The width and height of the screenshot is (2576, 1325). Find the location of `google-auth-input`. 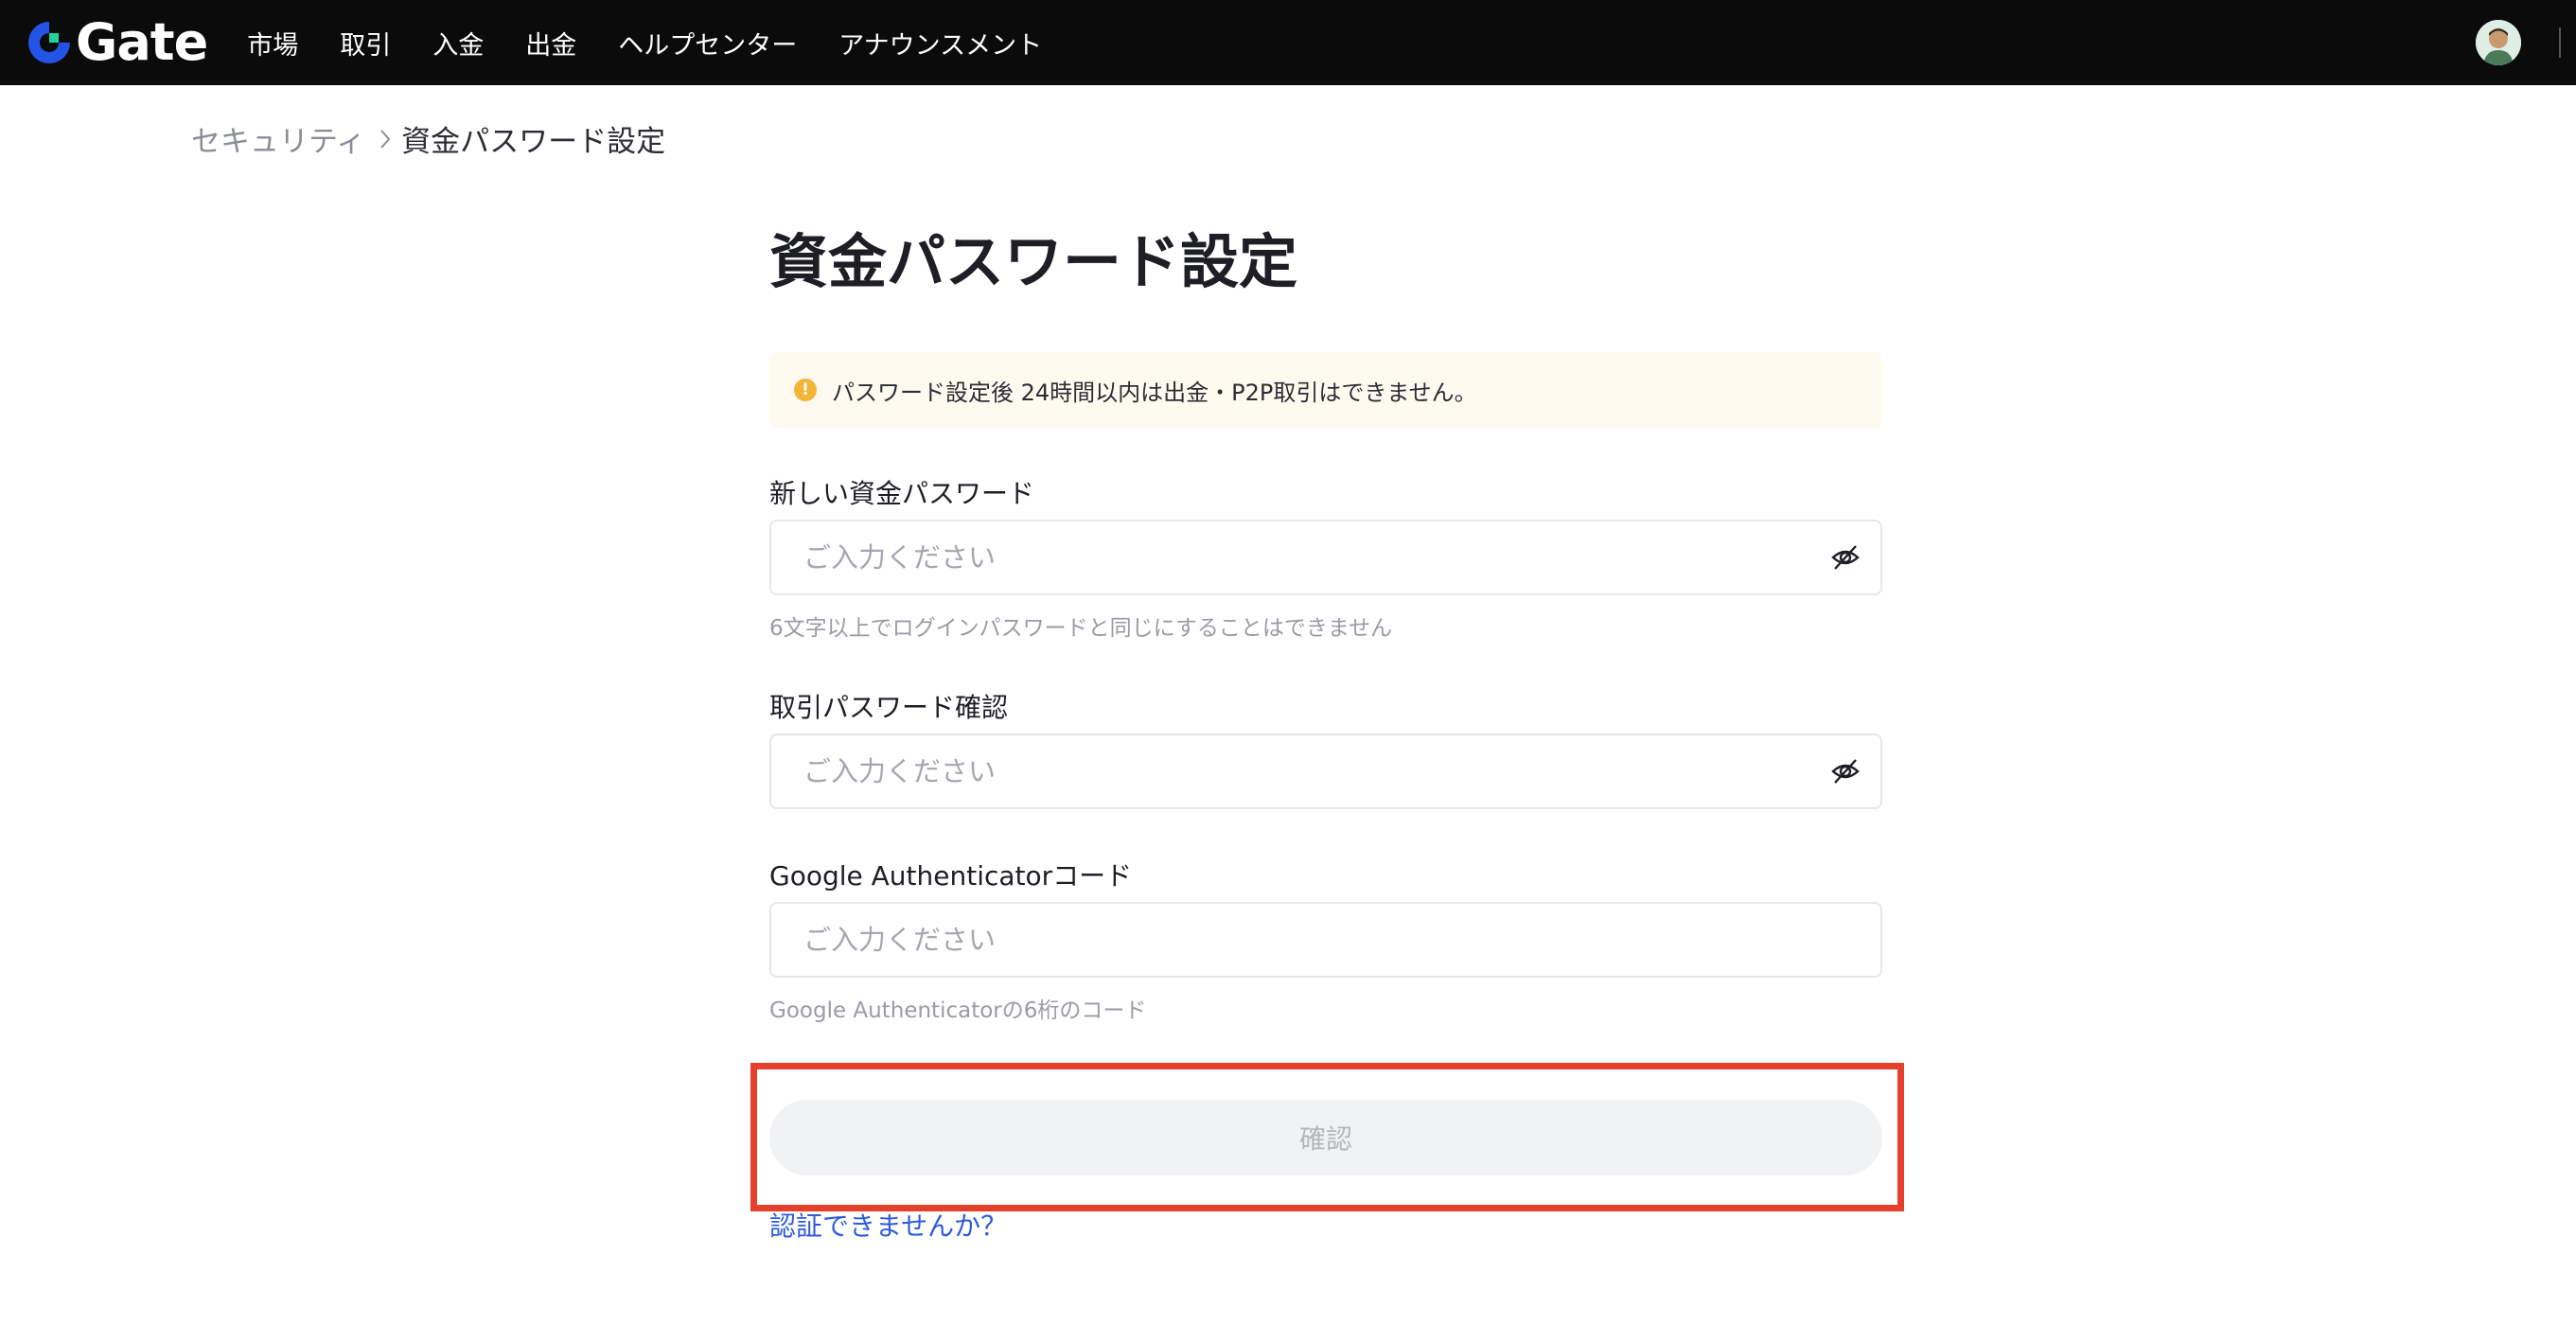

google-auth-input is located at coordinates (1332, 940).